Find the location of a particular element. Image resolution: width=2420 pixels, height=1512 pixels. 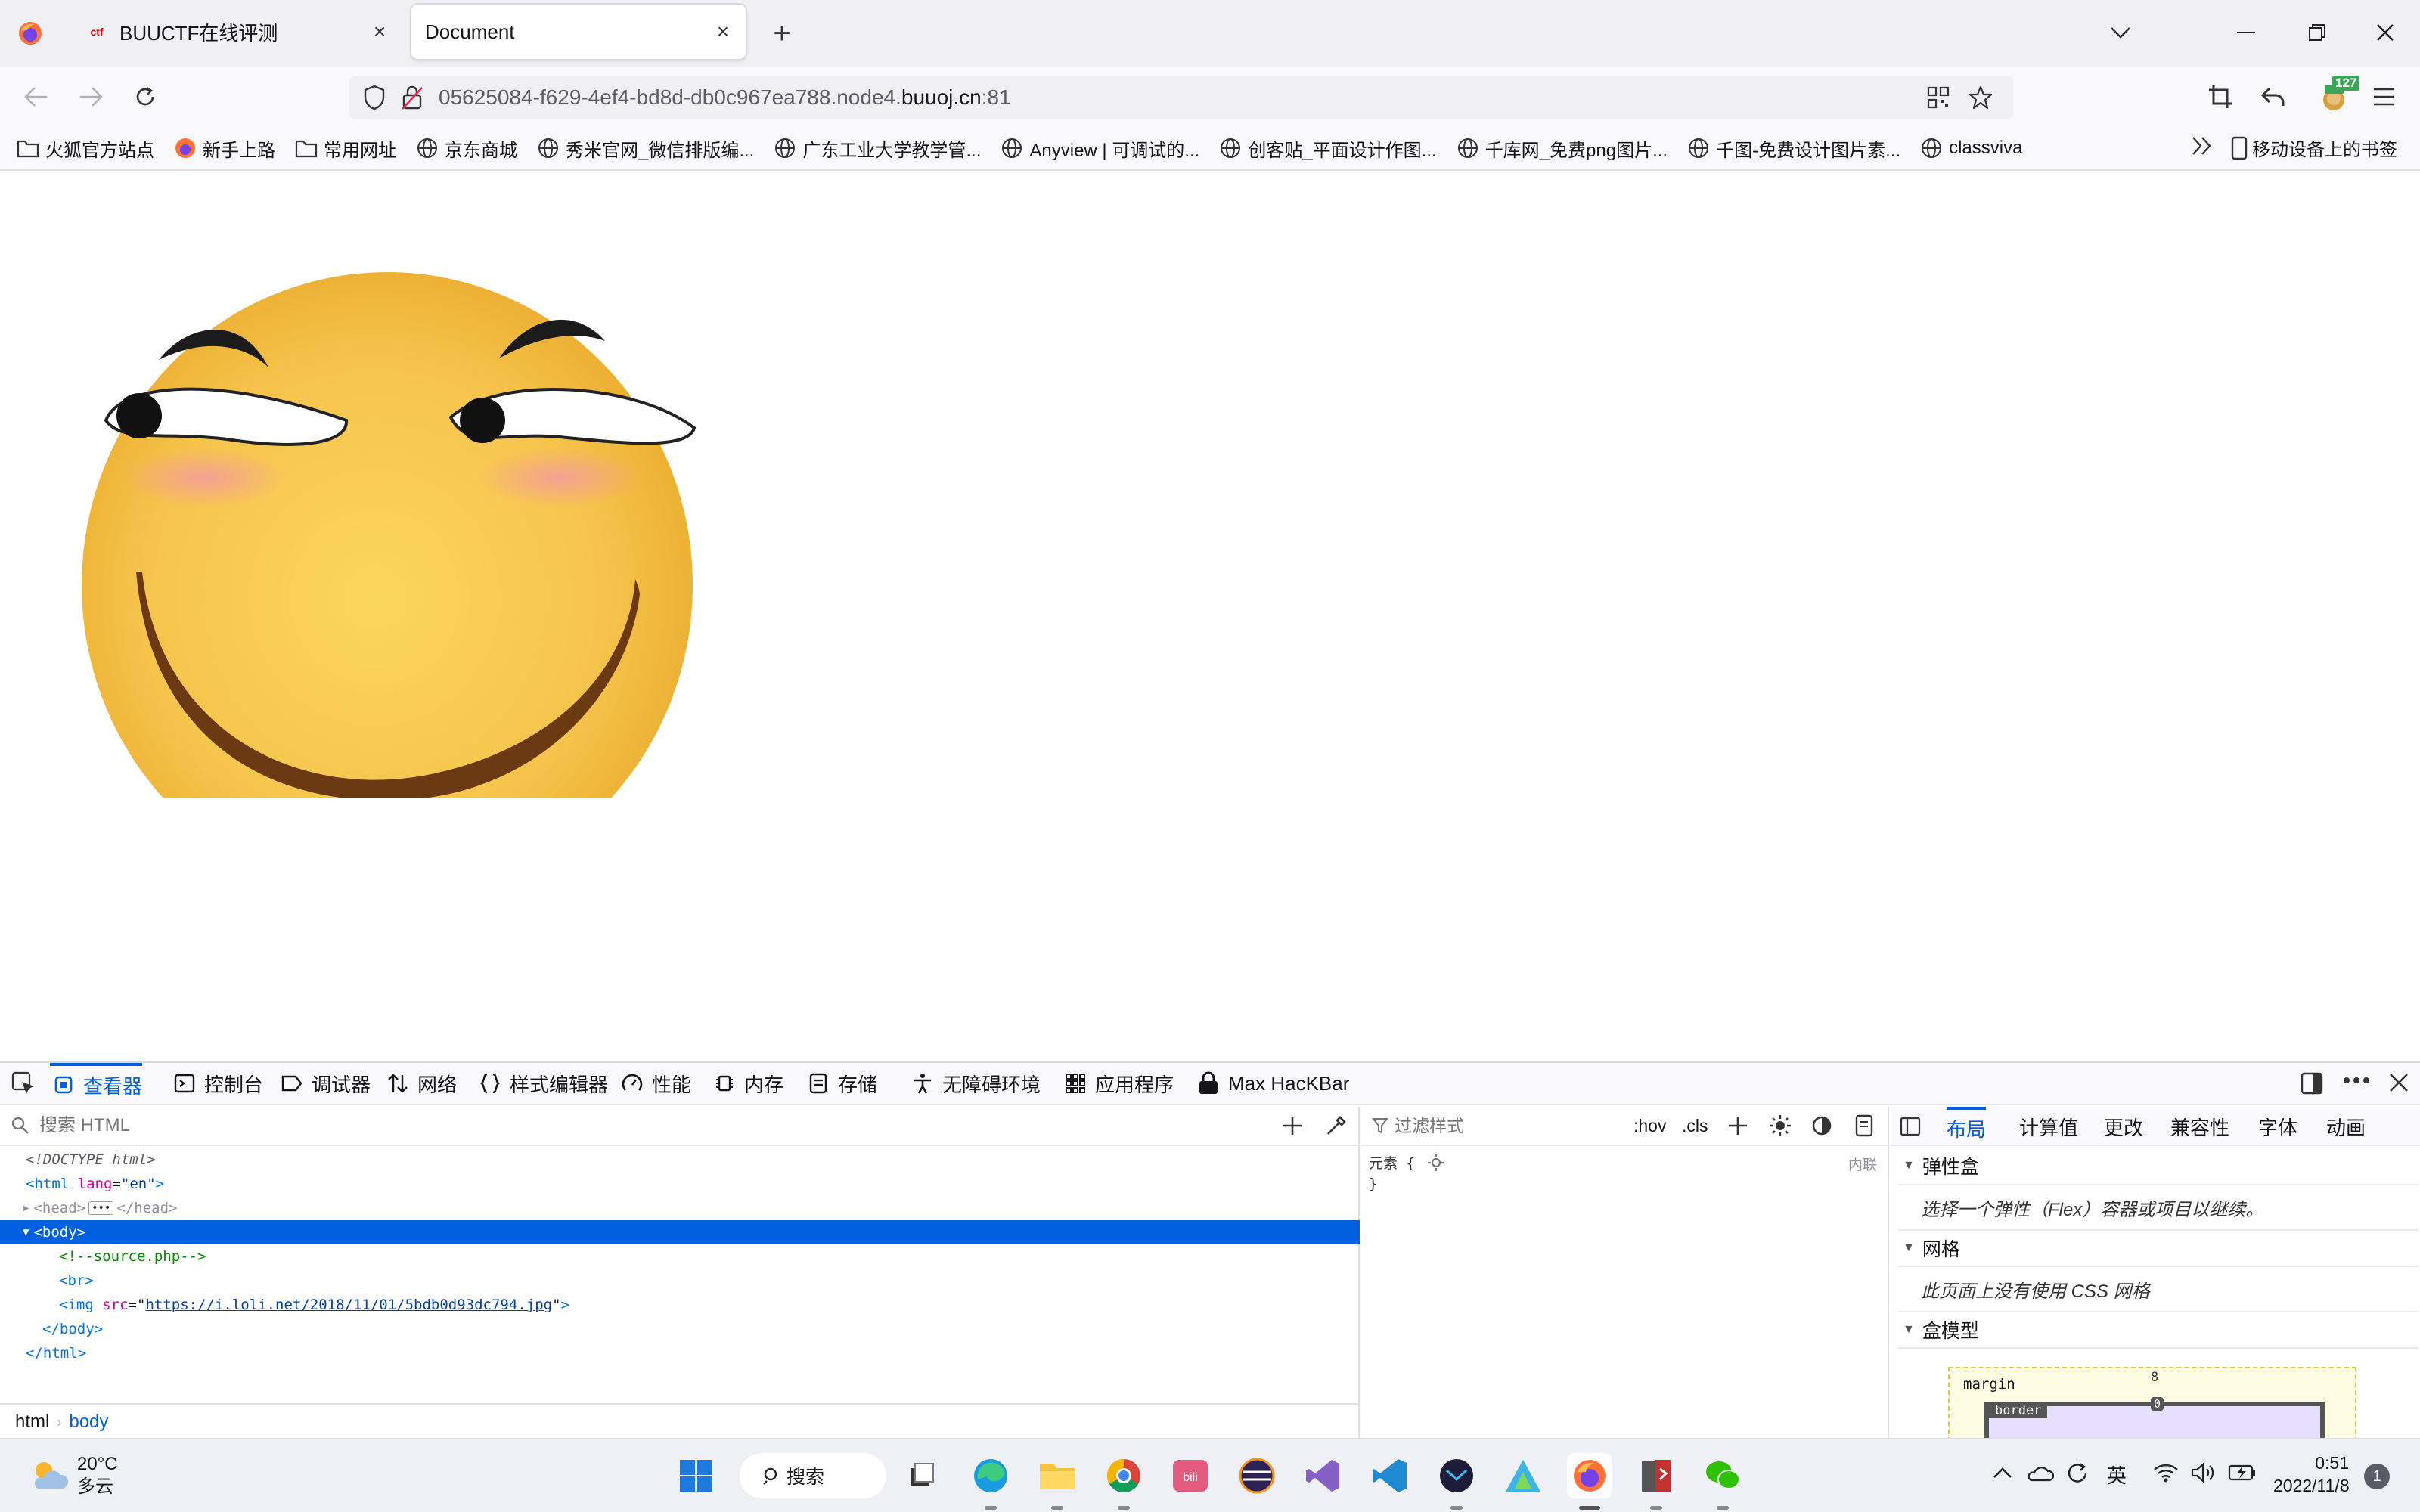

bookmark-item: 常用网址 is located at coordinates (345, 148).